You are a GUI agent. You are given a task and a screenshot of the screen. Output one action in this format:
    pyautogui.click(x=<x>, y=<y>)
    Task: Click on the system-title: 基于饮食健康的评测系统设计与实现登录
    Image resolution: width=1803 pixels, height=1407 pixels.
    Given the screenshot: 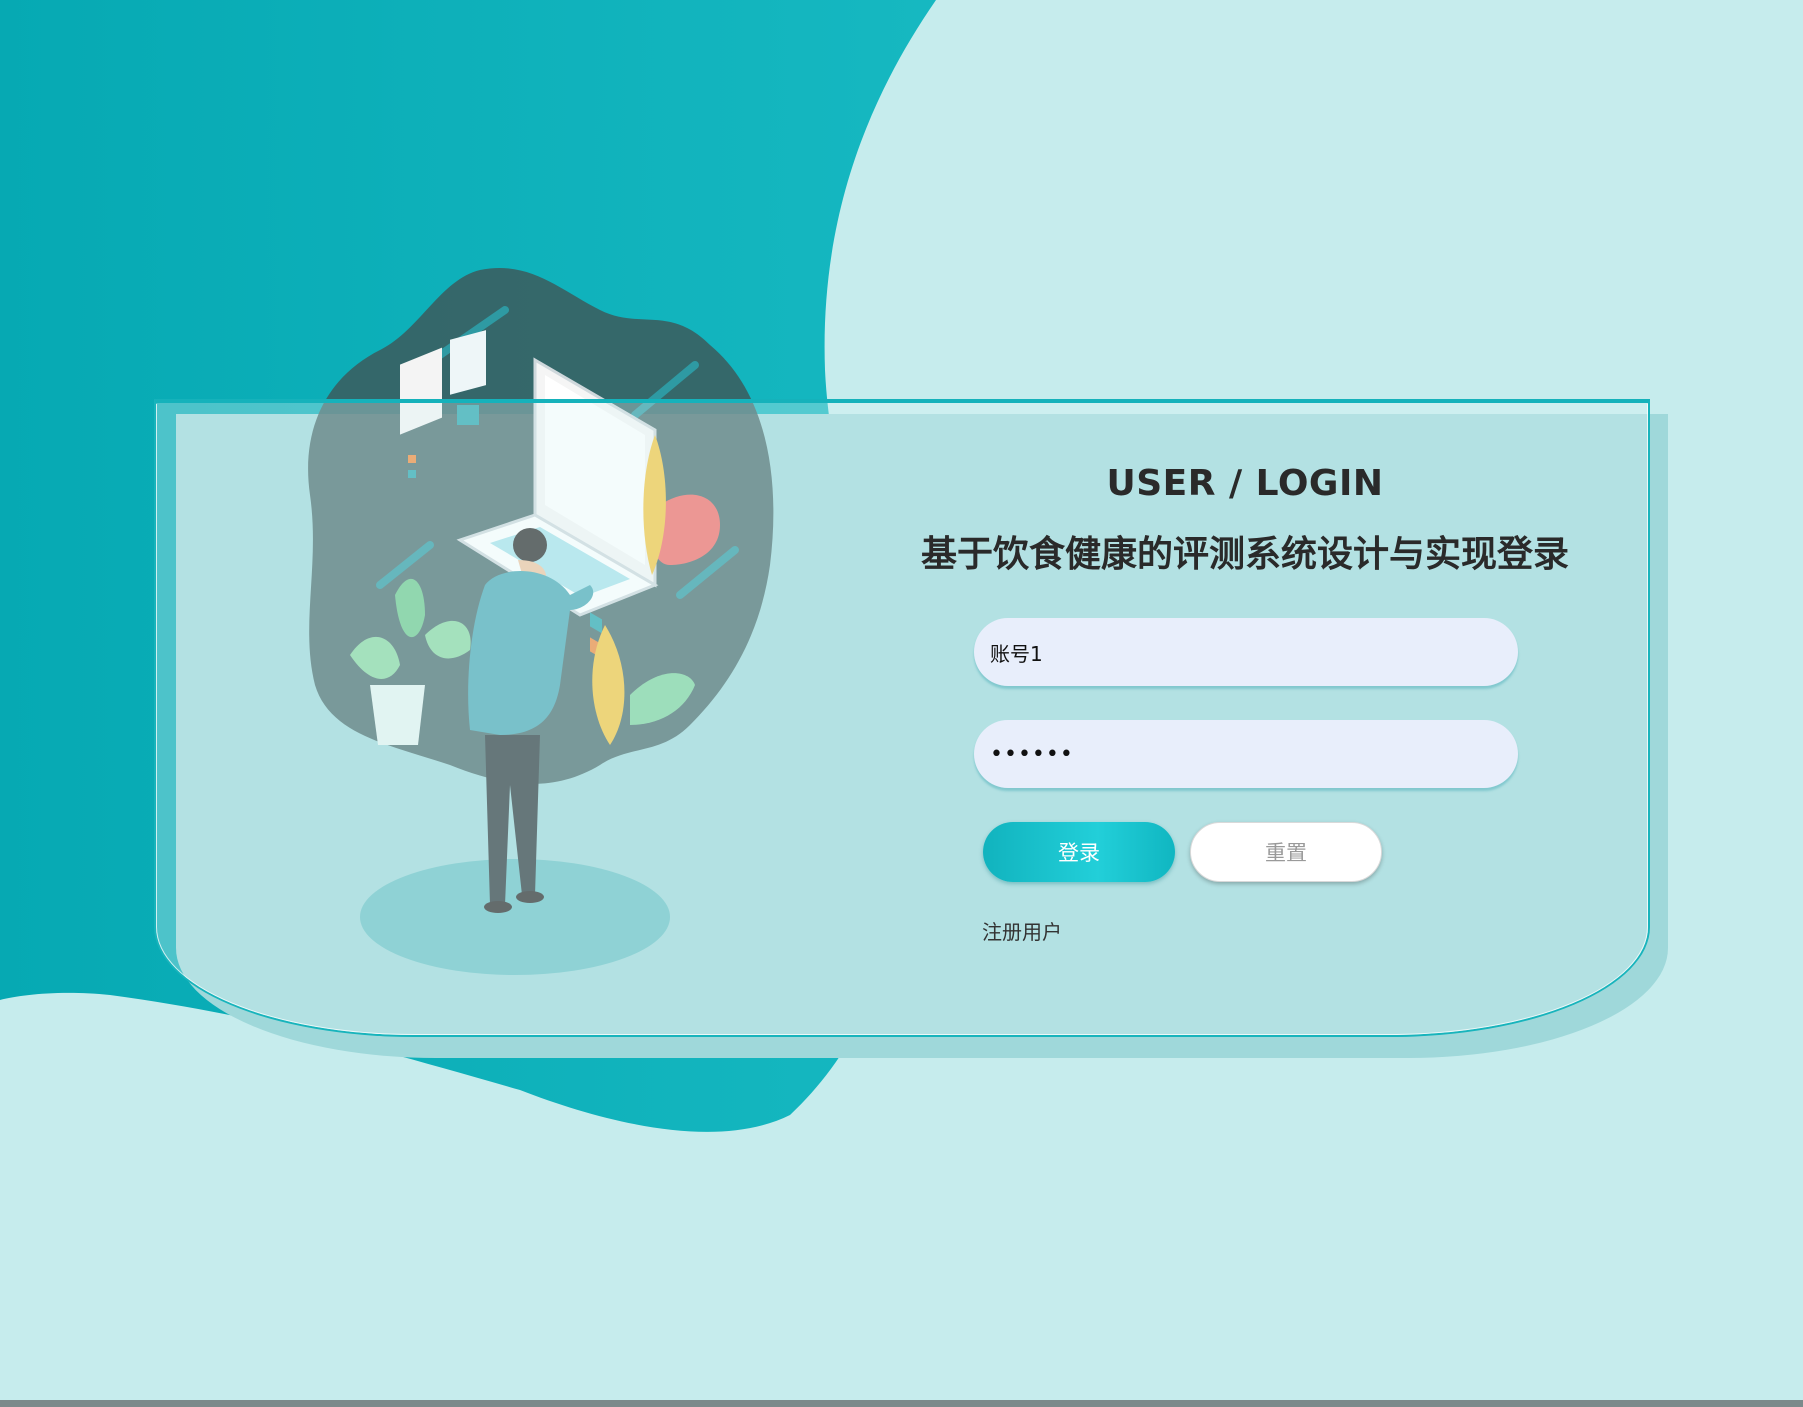 What is the action you would take?
    pyautogui.click(x=1244, y=554)
    